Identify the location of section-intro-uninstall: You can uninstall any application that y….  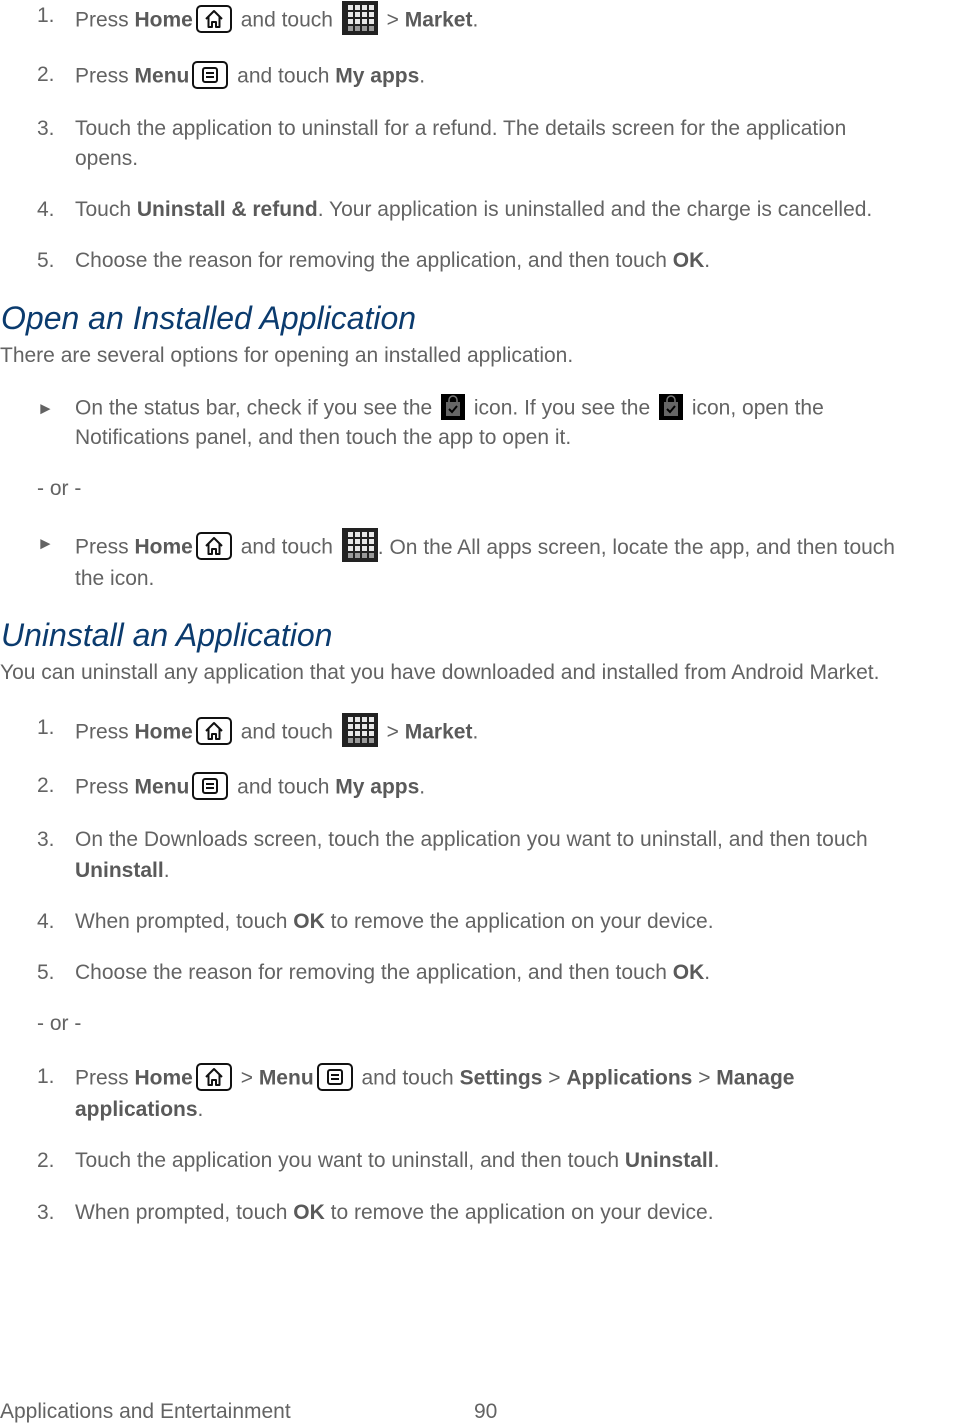
(440, 672).